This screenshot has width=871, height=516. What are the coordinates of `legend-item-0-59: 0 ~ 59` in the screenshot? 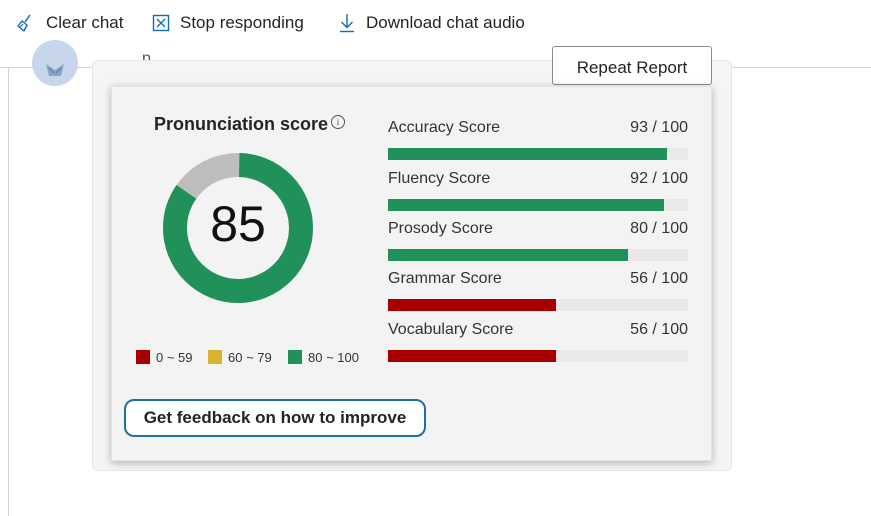 It's located at (164, 357).